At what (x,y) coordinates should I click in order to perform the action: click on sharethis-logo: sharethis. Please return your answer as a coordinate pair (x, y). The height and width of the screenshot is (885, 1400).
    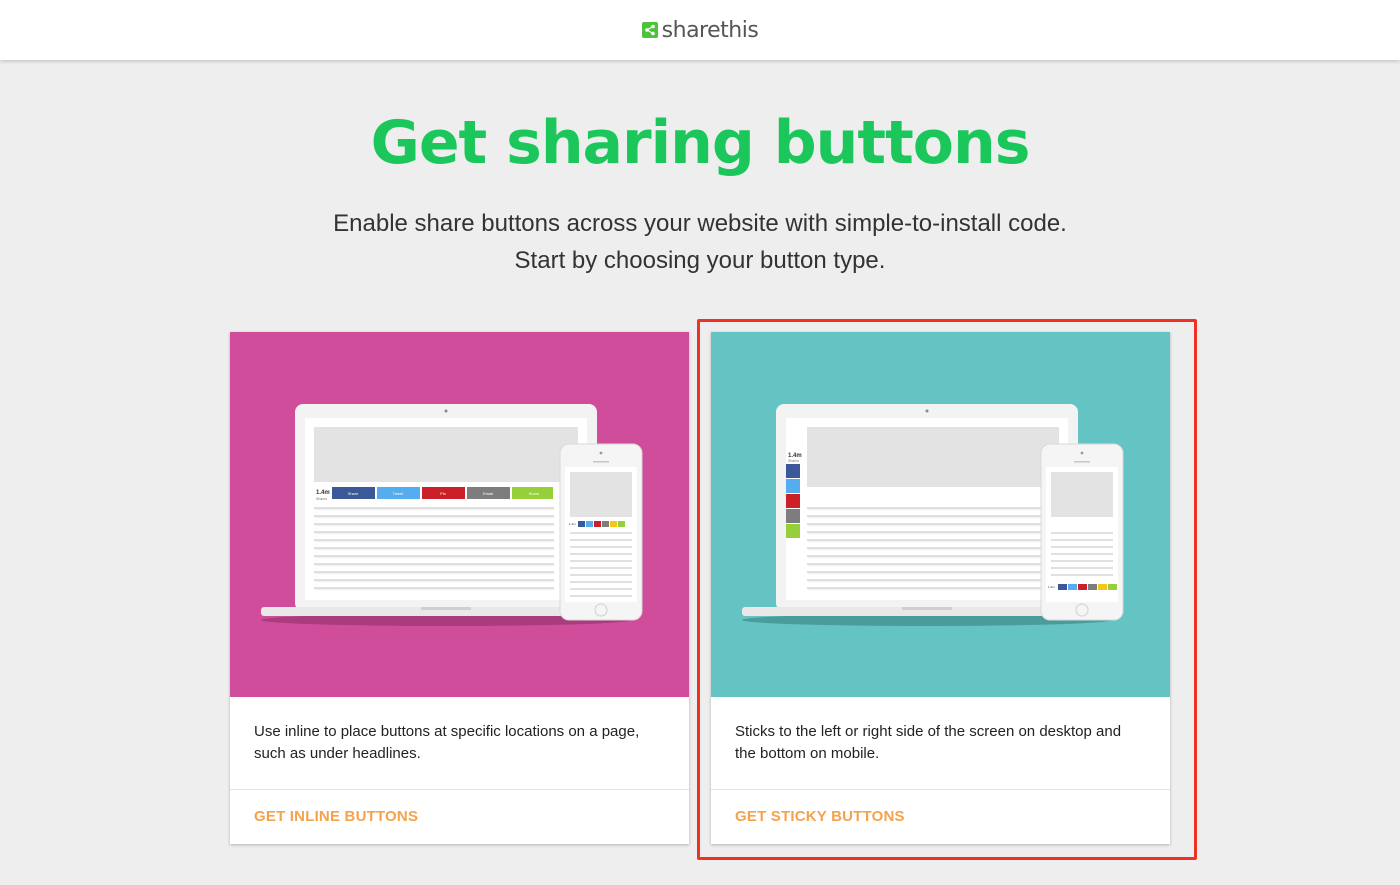
    Looking at the image, I should click on (700, 30).